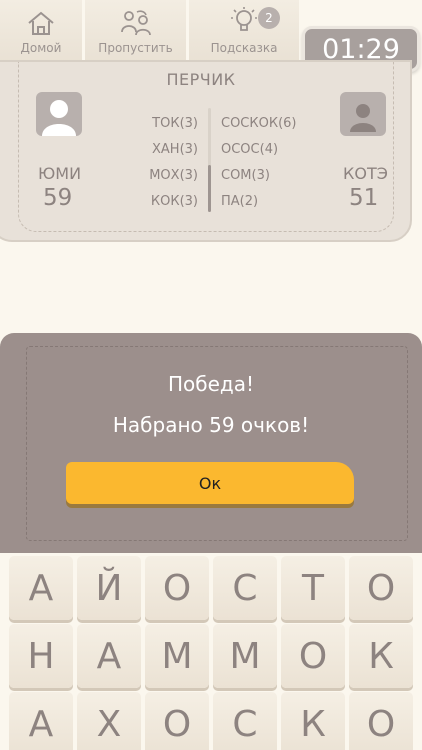  I want to click on letter-tile: Х, so click(109, 721).